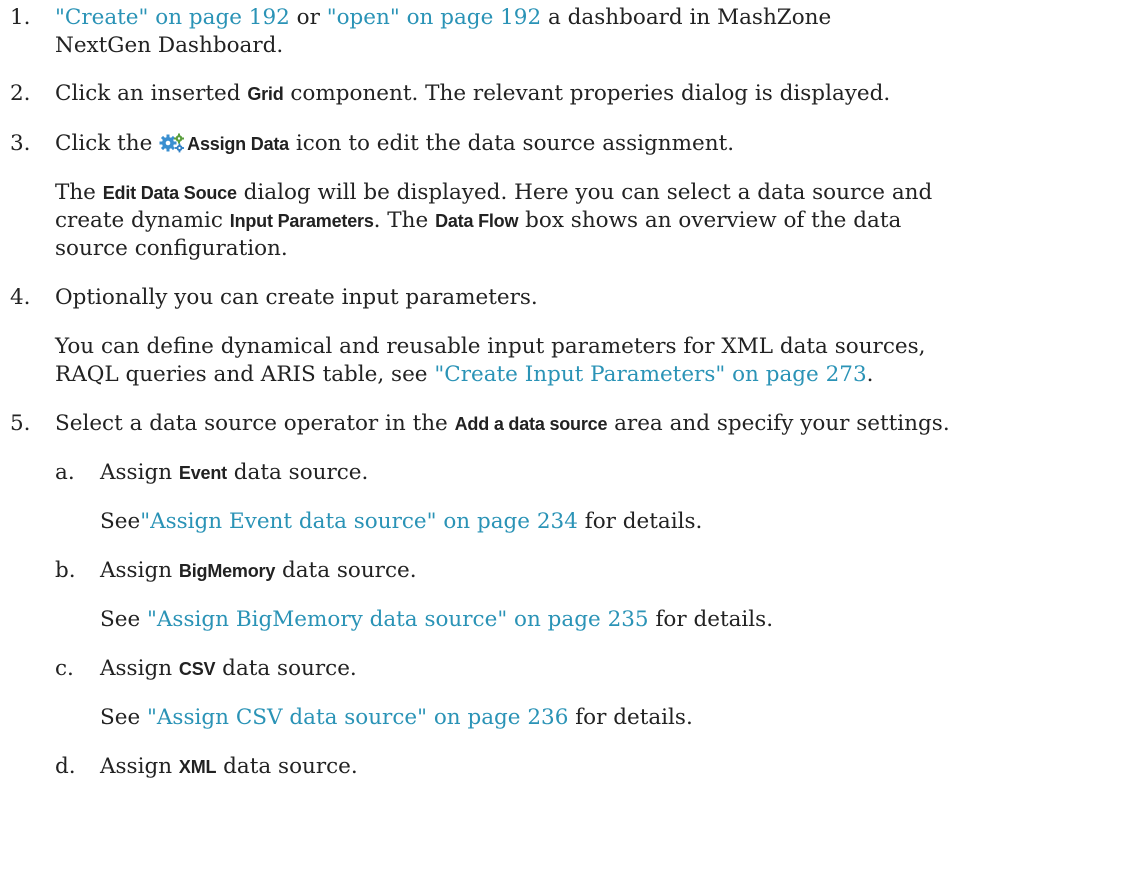 The image size is (1128, 871). What do you see at coordinates (265, 94) in the screenshot?
I see `ui-term-grid: Grid` at bounding box center [265, 94].